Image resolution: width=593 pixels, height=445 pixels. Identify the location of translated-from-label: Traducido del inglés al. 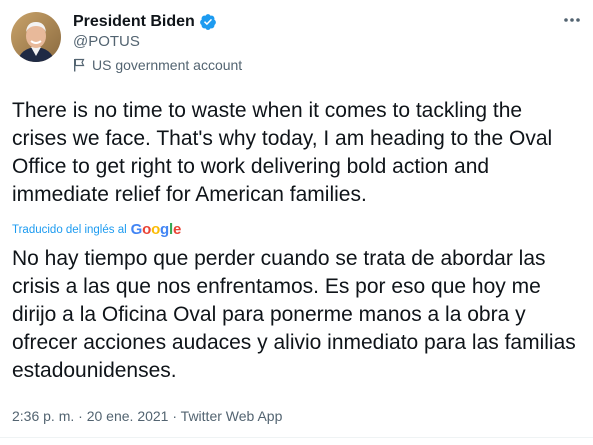
(69, 229).